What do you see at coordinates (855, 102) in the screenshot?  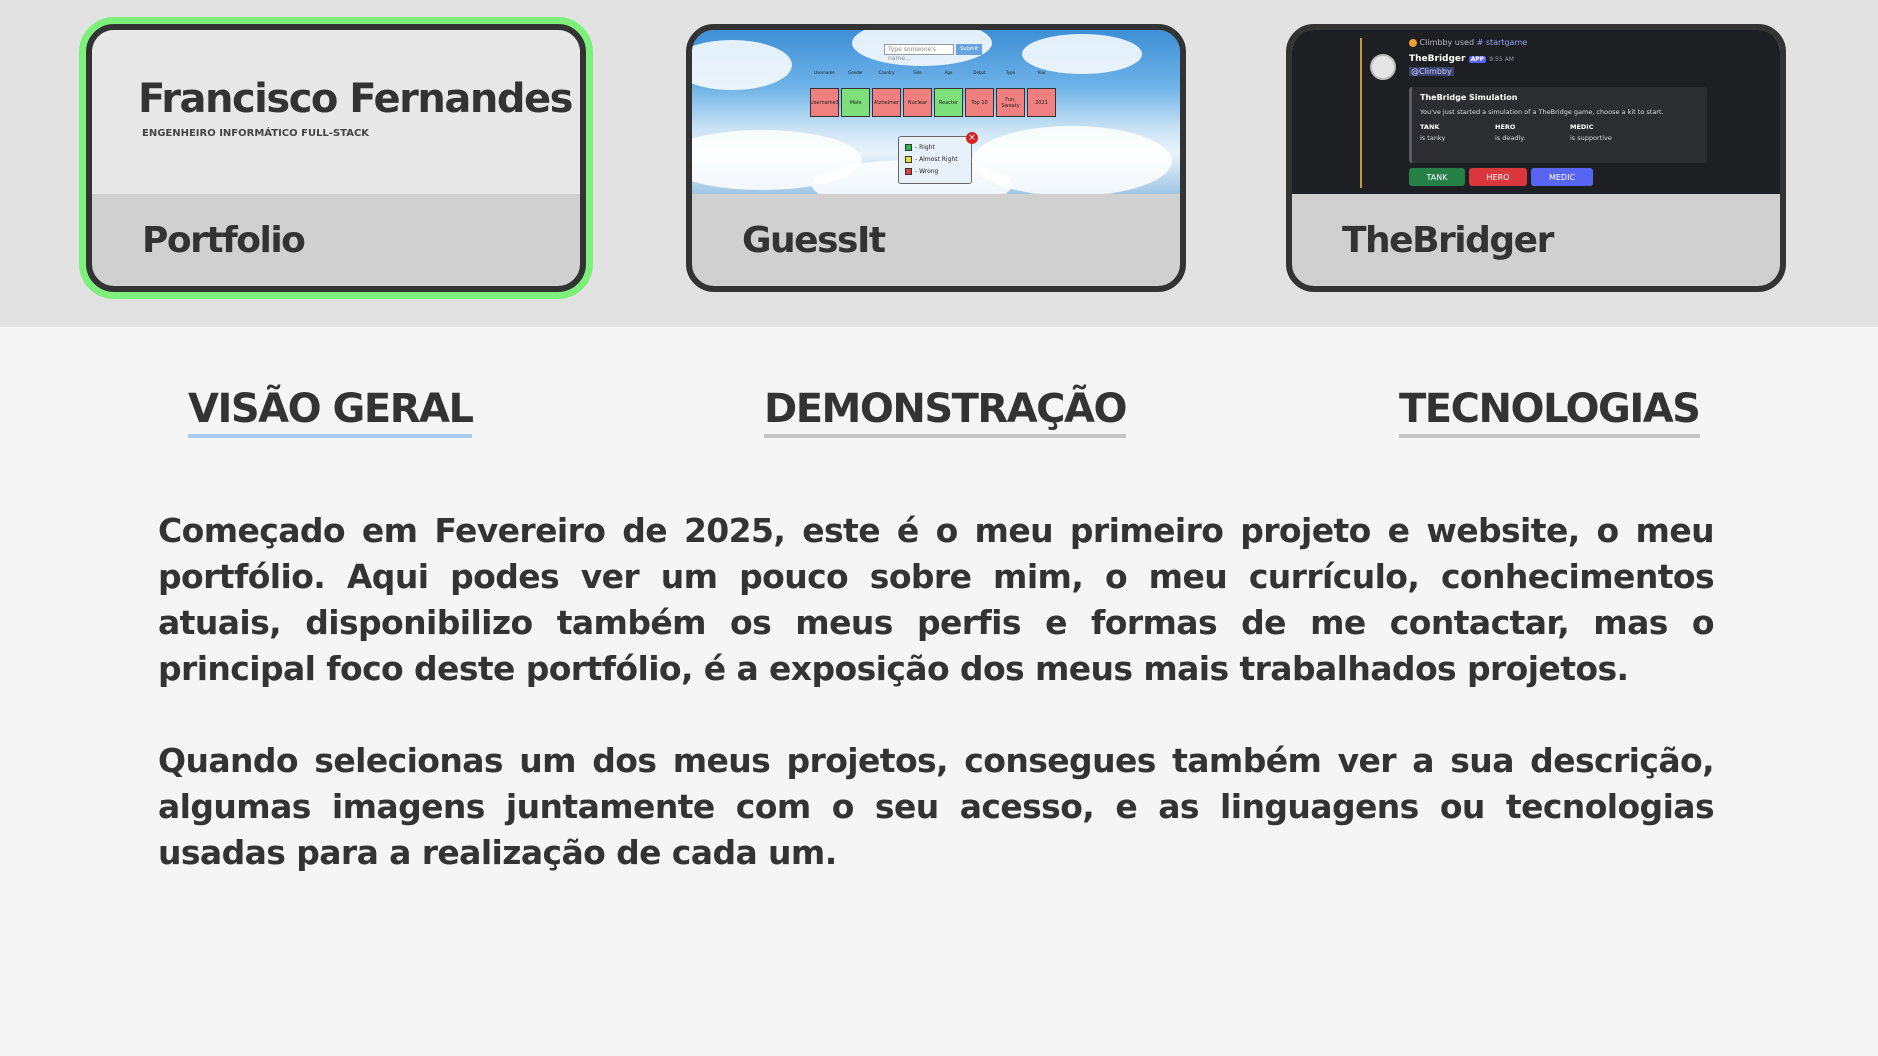 I see `guess-cell: Male` at bounding box center [855, 102].